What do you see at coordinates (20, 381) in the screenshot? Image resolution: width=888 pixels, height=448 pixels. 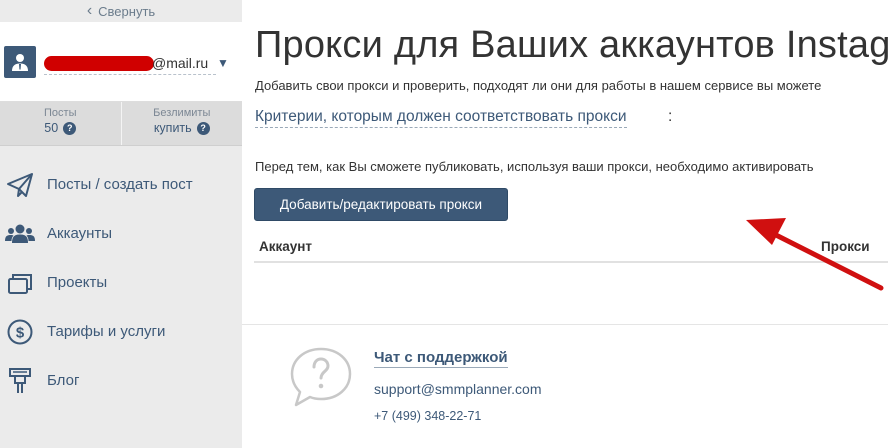 I see `megaphone-icon` at bounding box center [20, 381].